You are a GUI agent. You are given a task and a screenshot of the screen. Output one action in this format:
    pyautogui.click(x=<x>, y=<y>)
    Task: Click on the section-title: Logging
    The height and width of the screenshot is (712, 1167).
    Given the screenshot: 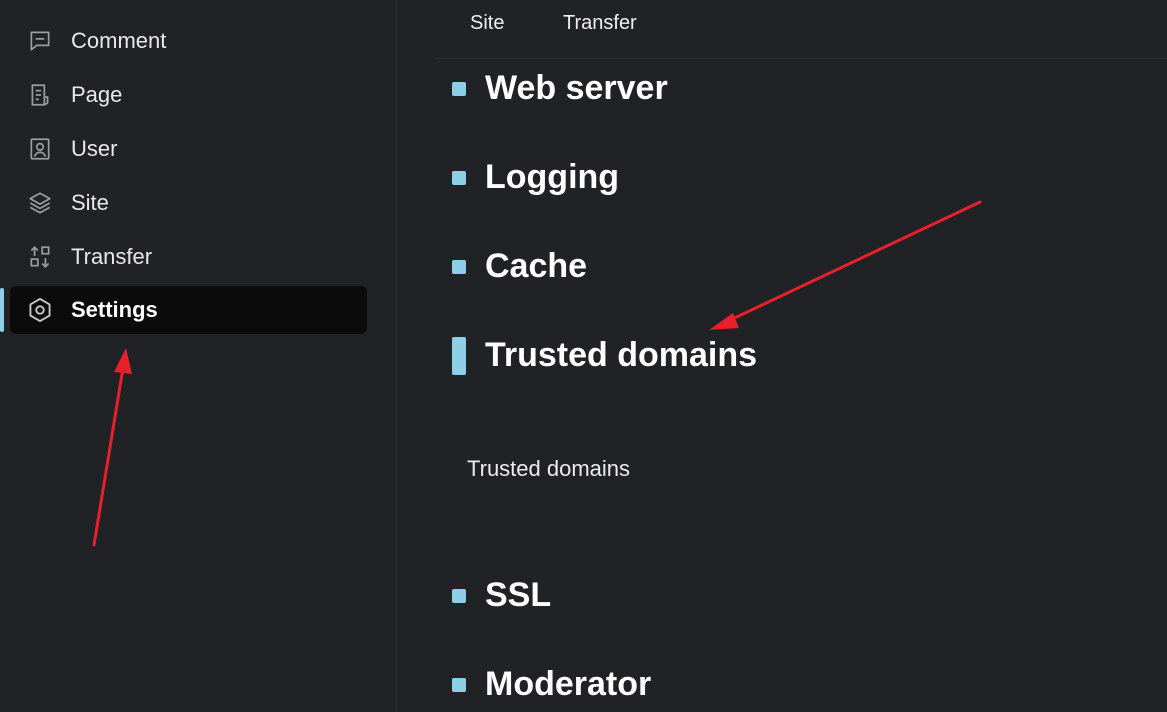 What is the action you would take?
    pyautogui.click(x=552, y=177)
    